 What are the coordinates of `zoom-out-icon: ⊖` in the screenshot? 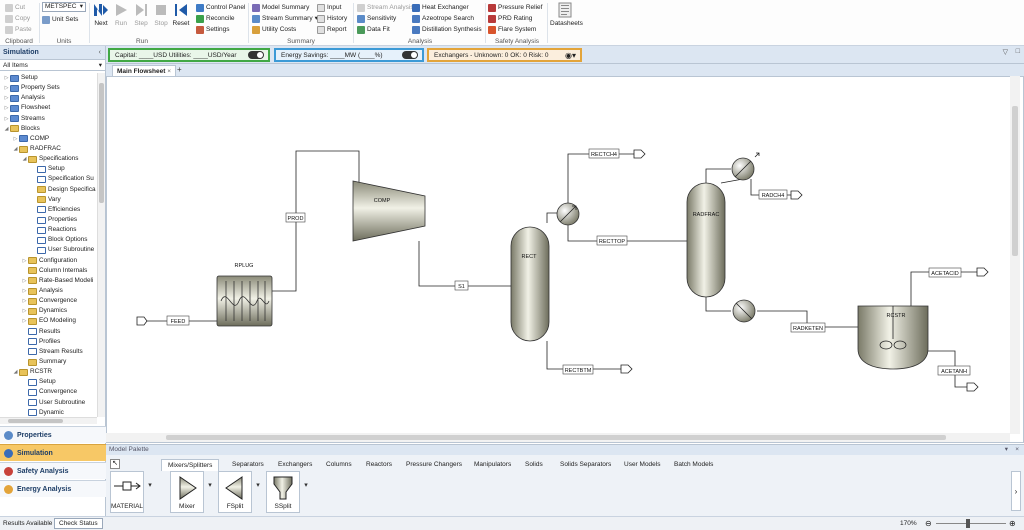 It's located at (928, 523).